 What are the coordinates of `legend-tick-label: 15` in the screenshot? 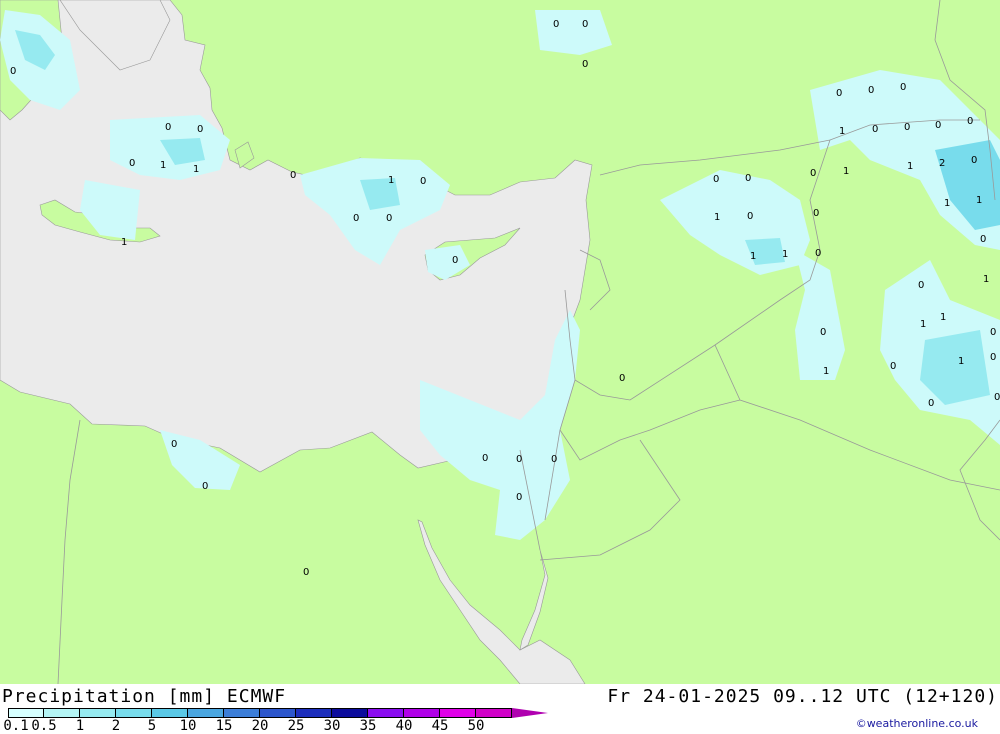 It's located at (224, 726).